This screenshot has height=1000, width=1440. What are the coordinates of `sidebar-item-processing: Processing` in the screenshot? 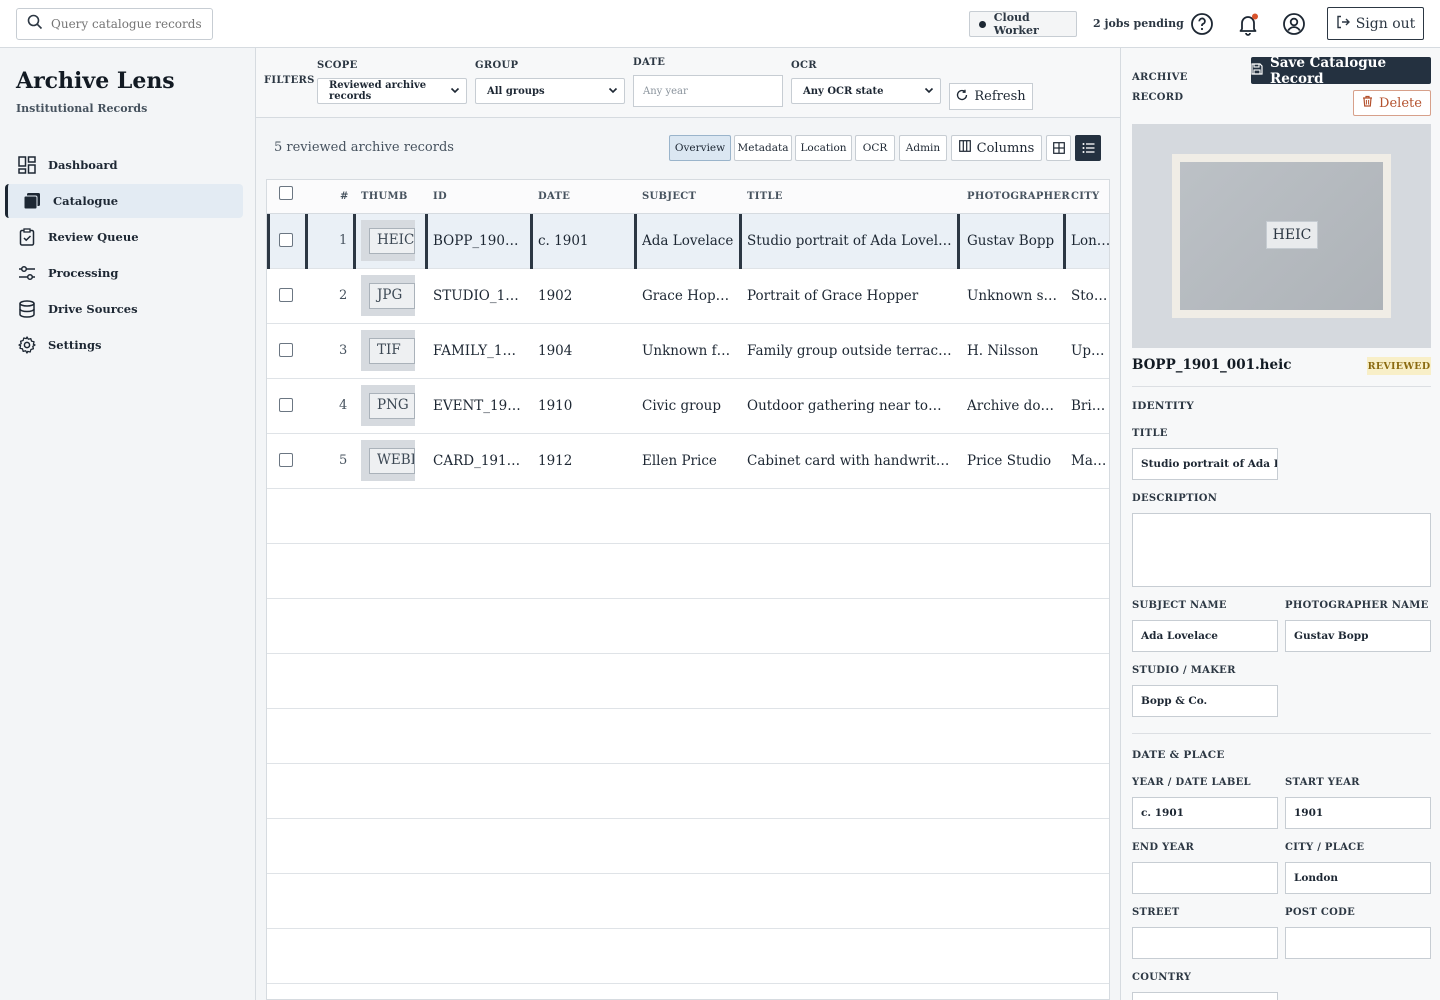 It's located at (124, 273).